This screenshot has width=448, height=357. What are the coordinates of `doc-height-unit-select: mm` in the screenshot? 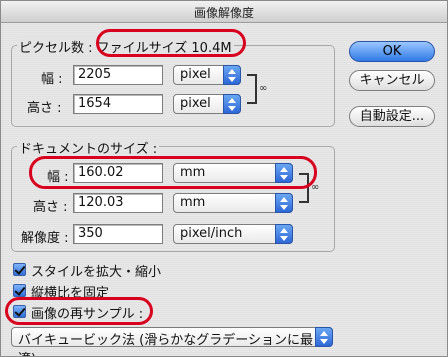 It's located at (233, 203).